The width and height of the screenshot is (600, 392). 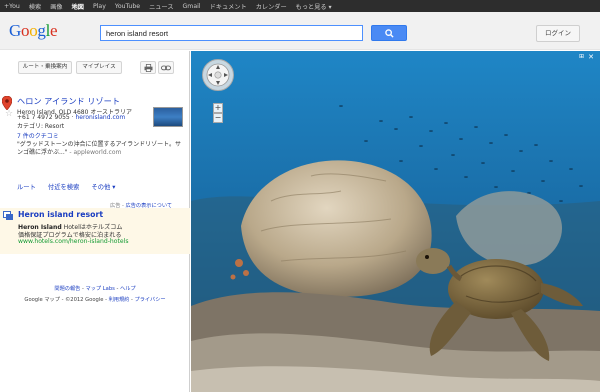 What do you see at coordinates (127, 6) in the screenshot?
I see `gbar-item-youtube: YouTube` at bounding box center [127, 6].